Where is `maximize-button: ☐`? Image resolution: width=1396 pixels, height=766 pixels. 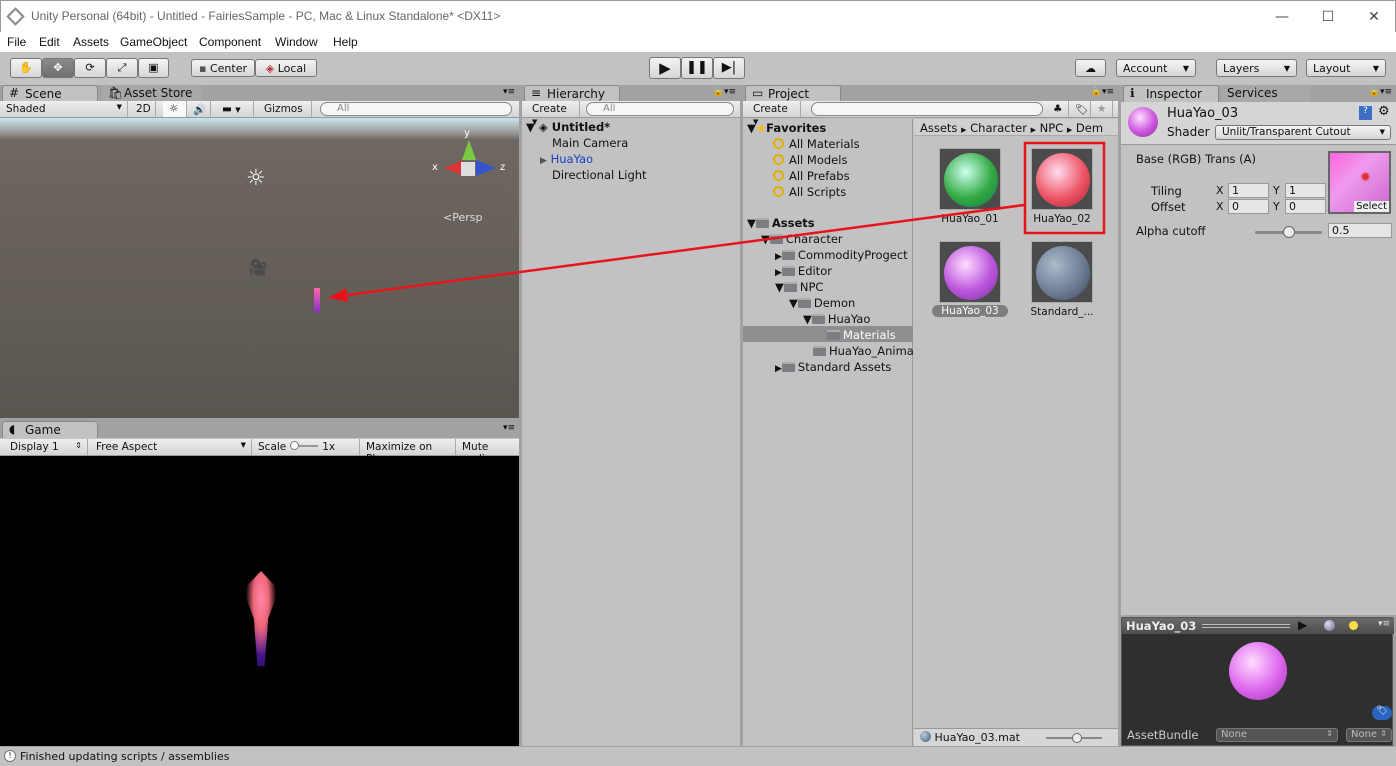
maximize-button: ☐ is located at coordinates (1328, 17).